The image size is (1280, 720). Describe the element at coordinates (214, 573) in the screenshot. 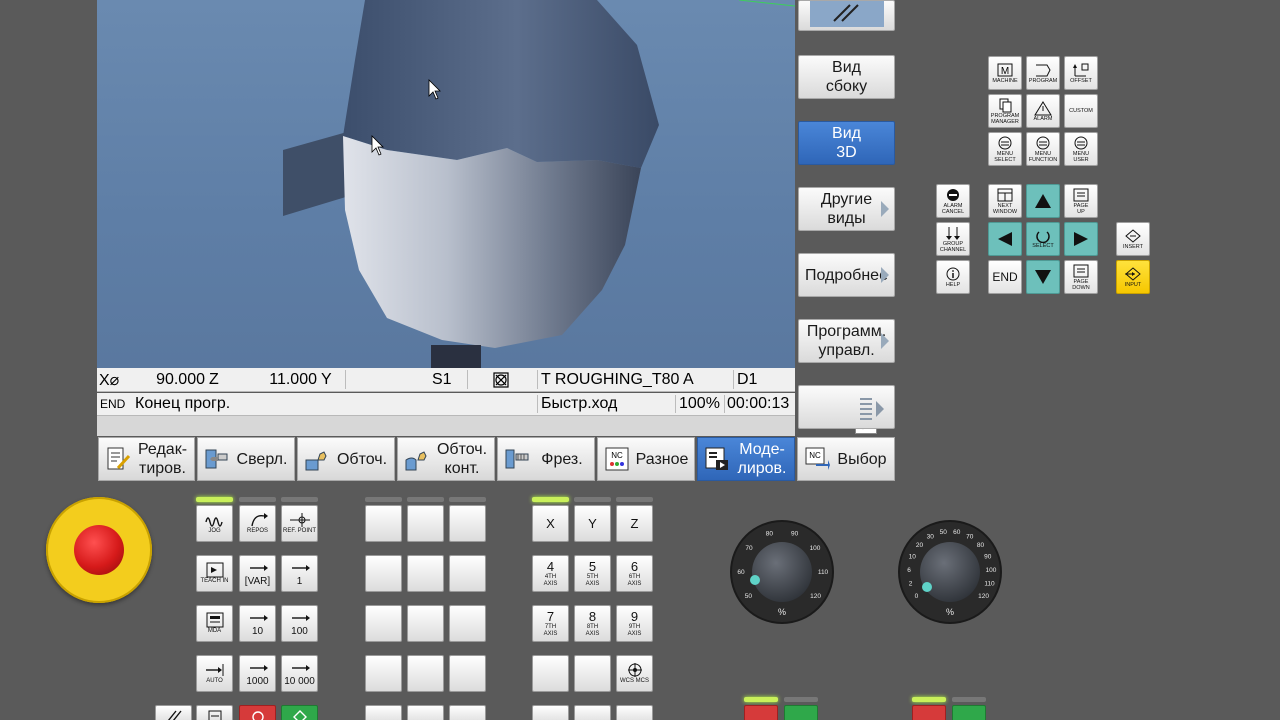

I see `mode-teach-in-button: TEACH IN` at that location.